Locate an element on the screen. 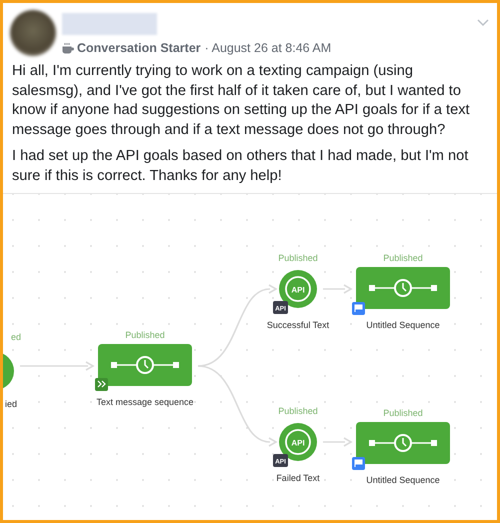 This screenshot has height=523, width=500. start-node is located at coordinates (8, 371).